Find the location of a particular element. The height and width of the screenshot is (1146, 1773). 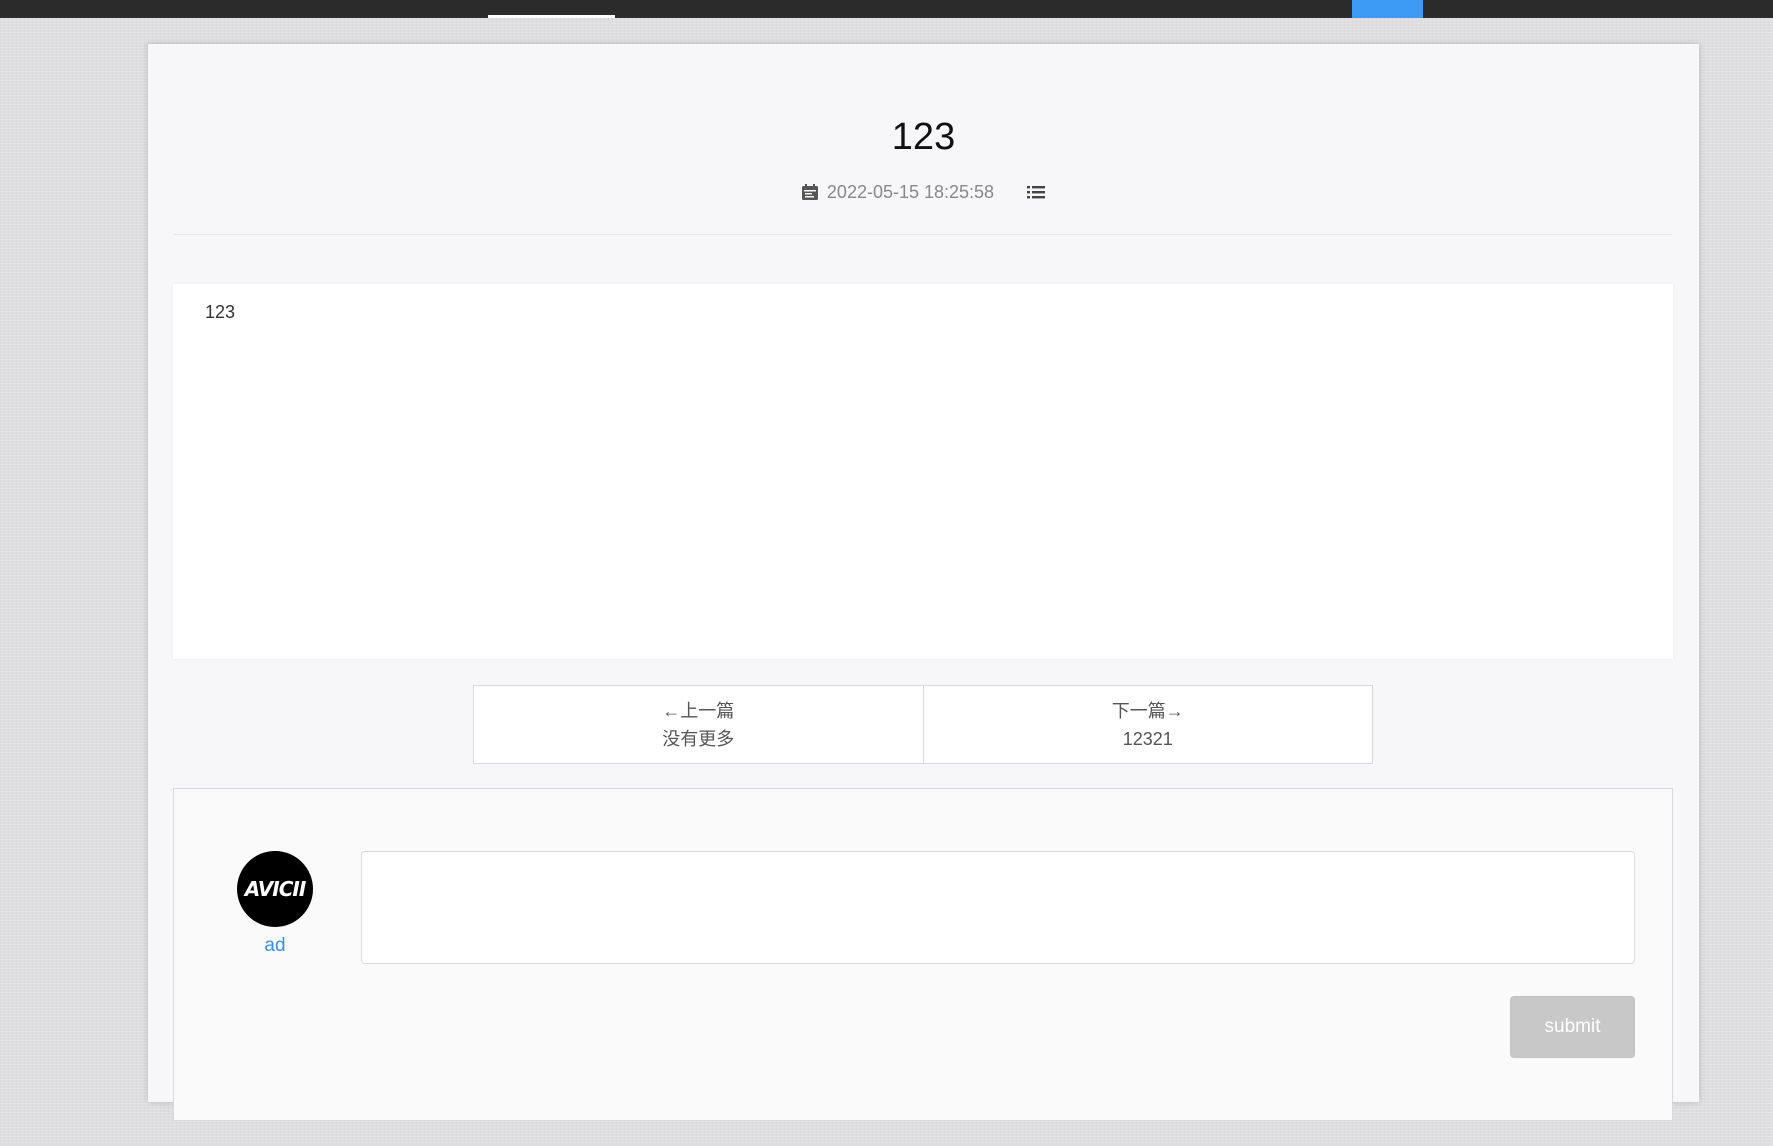

article-body-text: 123 is located at coordinates (220, 312).